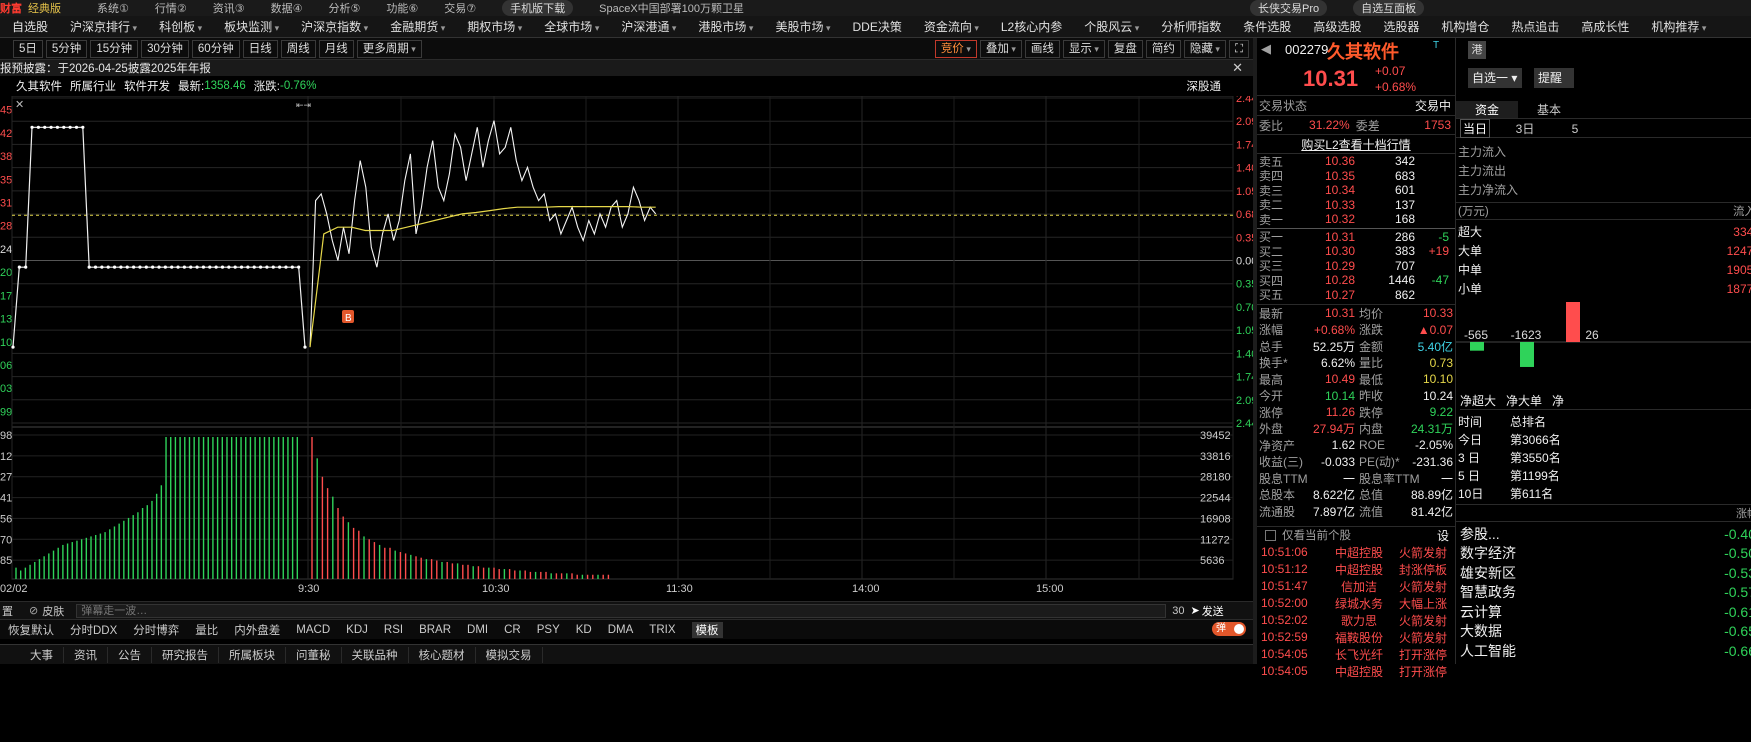 The image size is (1751, 742). Describe the element at coordinates (1488, 651) in the screenshot. I see `sector-name: 人工智能` at that location.